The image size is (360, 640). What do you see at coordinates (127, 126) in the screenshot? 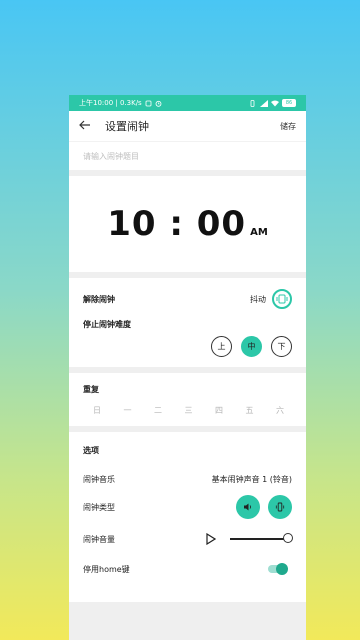
I see `page-title: 设置闹钟` at bounding box center [127, 126].